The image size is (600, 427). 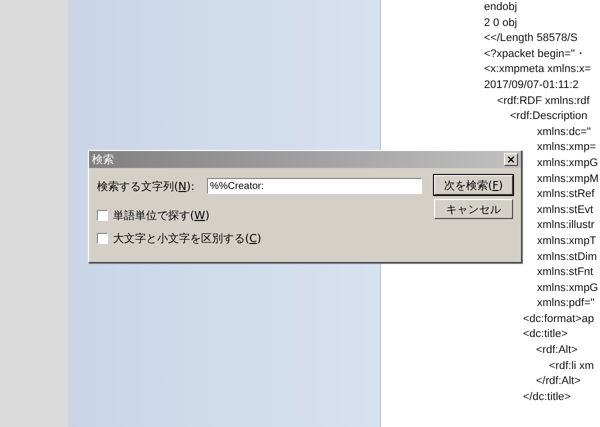 I want to click on code-line: xmlns:stRef, so click(x=565, y=194).